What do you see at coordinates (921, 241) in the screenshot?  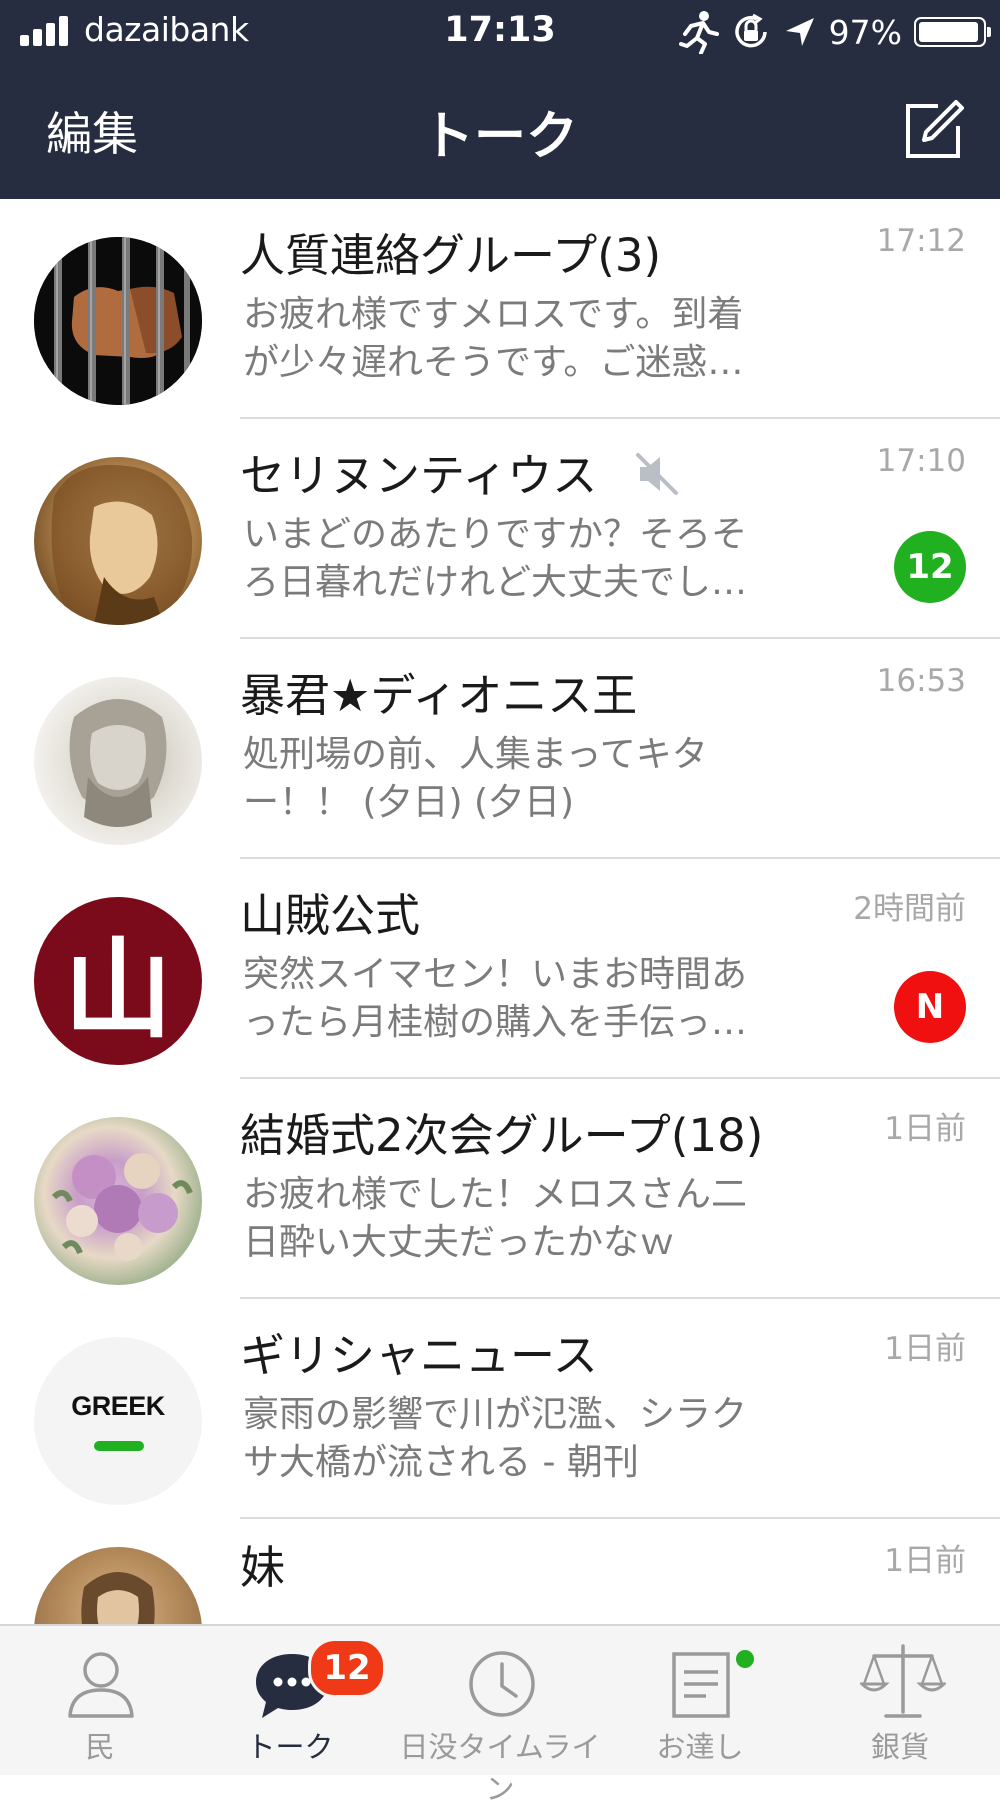 I see `chat-time: 17:12` at bounding box center [921, 241].